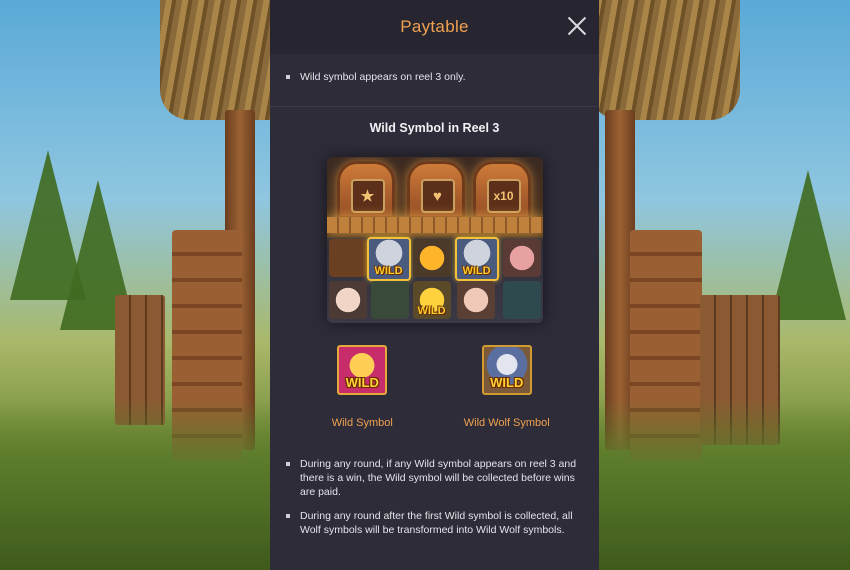  I want to click on hut-symbol-left: ★, so click(365, 190).